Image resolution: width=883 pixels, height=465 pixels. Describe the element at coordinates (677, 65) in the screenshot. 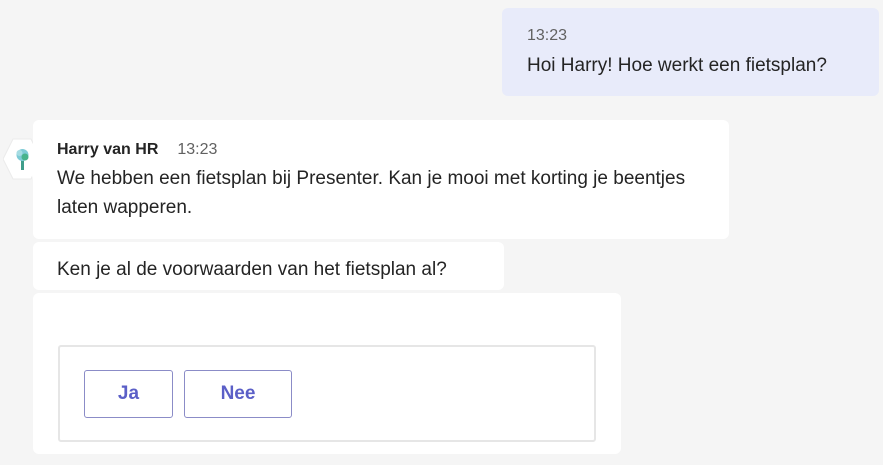

I see `own-message-text: Hoi Harry! Hoe werkt een fietsplan?` at that location.